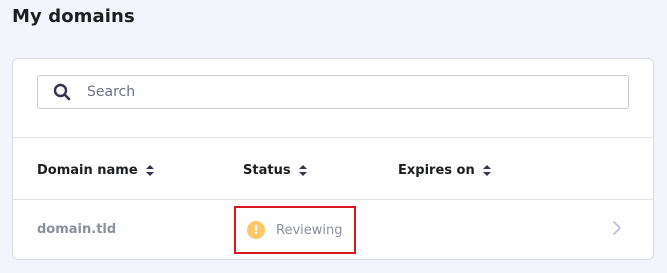 This screenshot has height=273, width=667. What do you see at coordinates (617, 228) in the screenshot?
I see `chevron-right-icon` at bounding box center [617, 228].